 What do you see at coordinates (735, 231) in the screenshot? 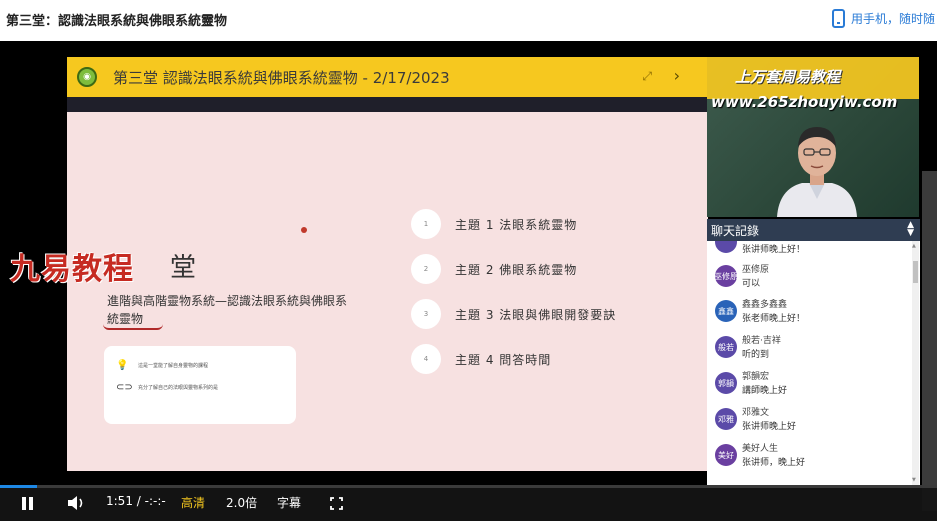
I see `chat-header-title: 聊天記錄` at bounding box center [735, 231].